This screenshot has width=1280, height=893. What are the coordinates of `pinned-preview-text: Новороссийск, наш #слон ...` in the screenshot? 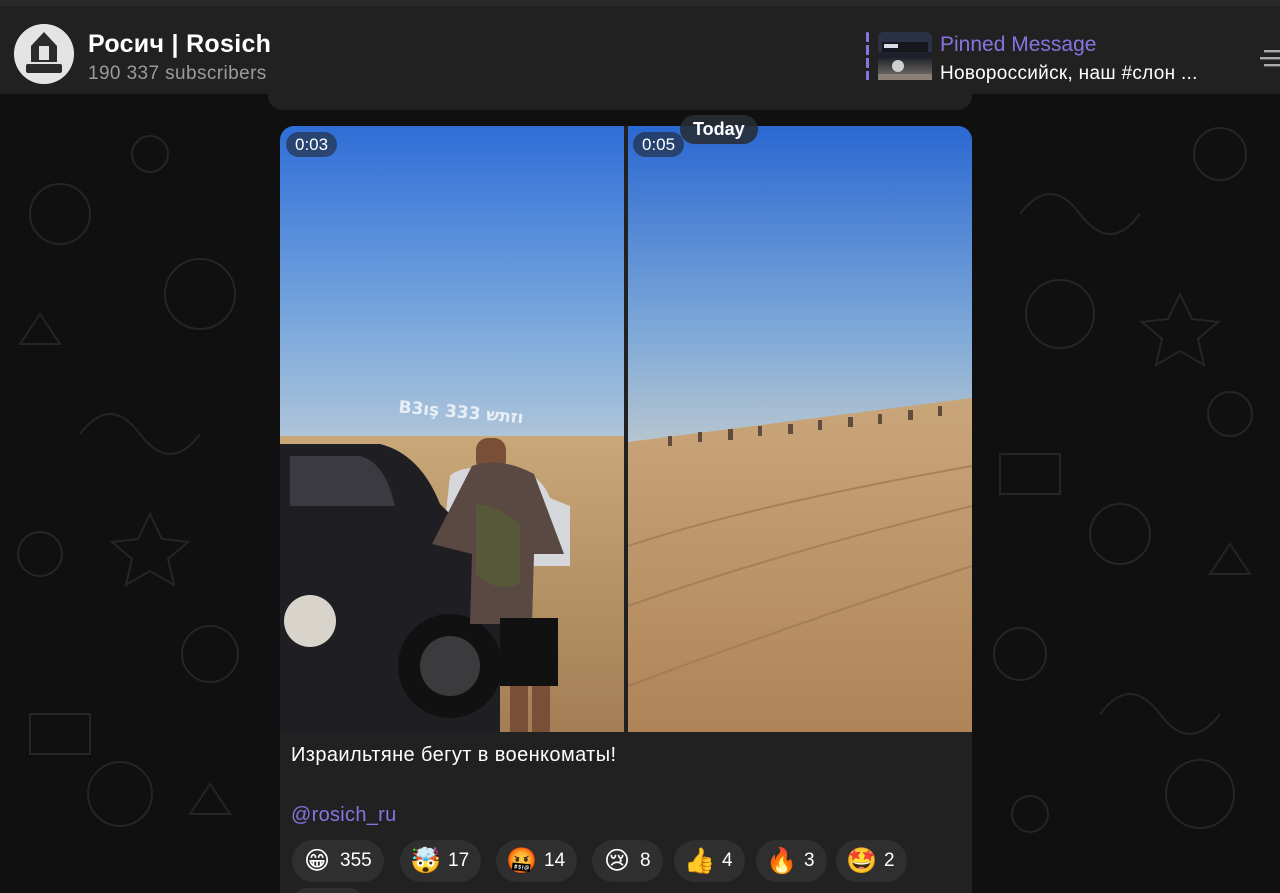 It's located at (1069, 73).